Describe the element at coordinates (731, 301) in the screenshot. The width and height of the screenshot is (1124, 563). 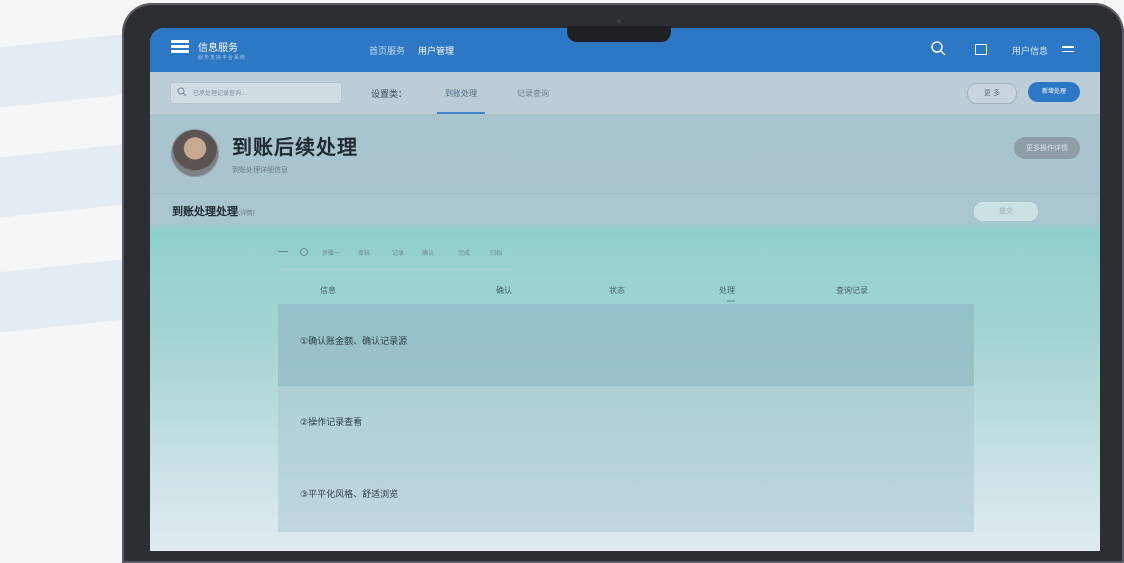
I see `sort-indicator` at that location.